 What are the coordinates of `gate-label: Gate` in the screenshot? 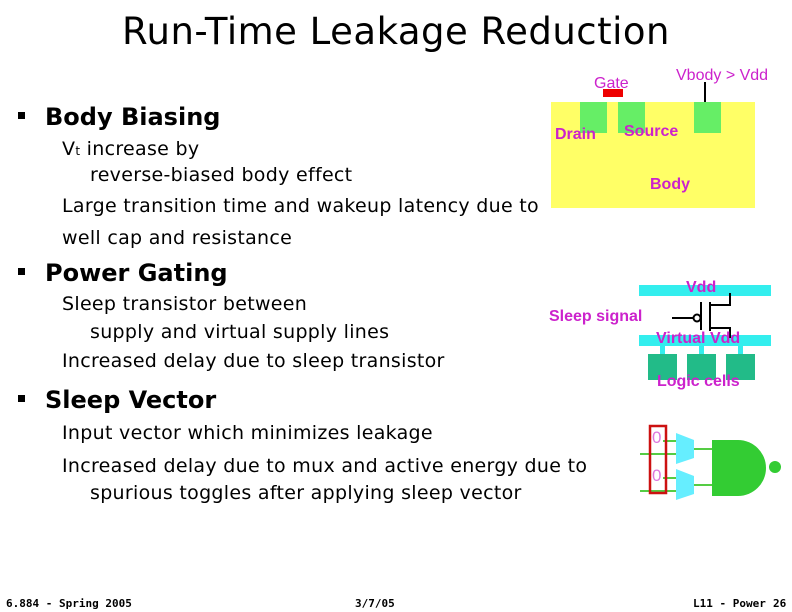 It's located at (611, 83).